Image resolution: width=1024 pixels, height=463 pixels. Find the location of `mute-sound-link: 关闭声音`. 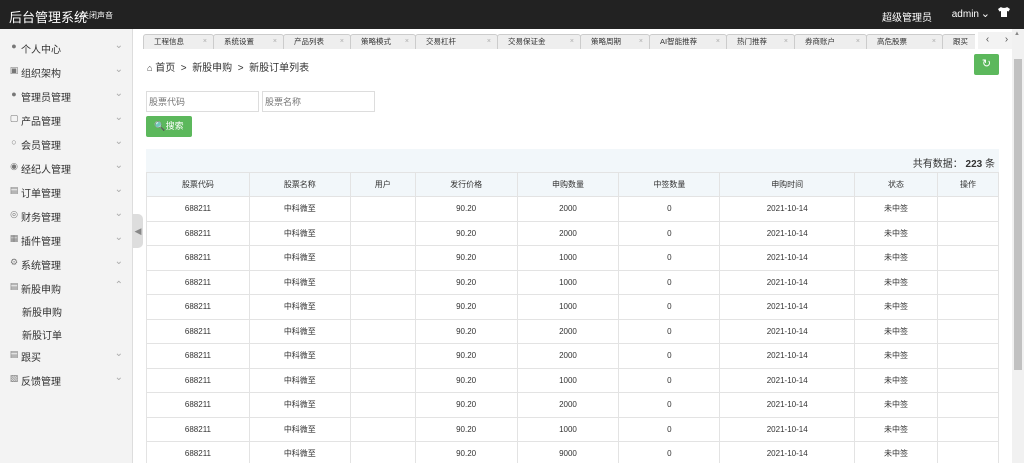

mute-sound-link: 关闭声音 is located at coordinates (97, 15).